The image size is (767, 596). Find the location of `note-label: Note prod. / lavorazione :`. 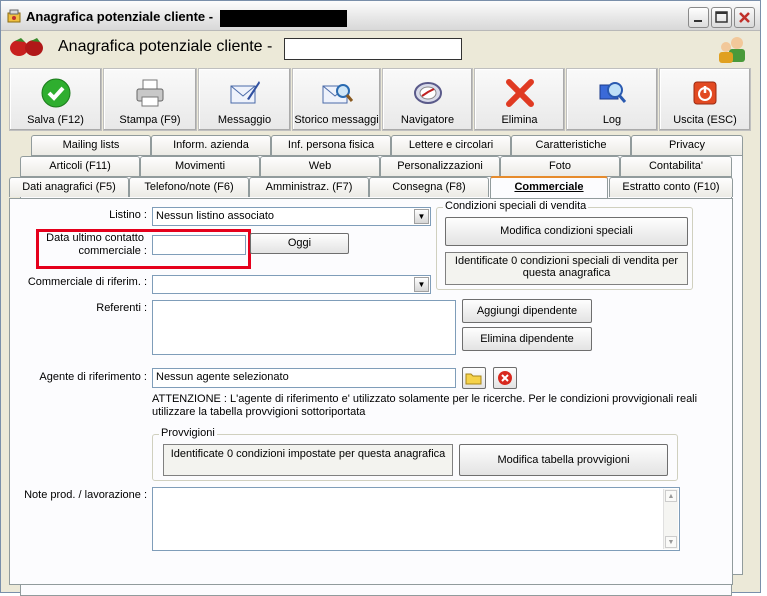

note-label: Note prod. / lavorazione : is located at coordinates (85, 495).